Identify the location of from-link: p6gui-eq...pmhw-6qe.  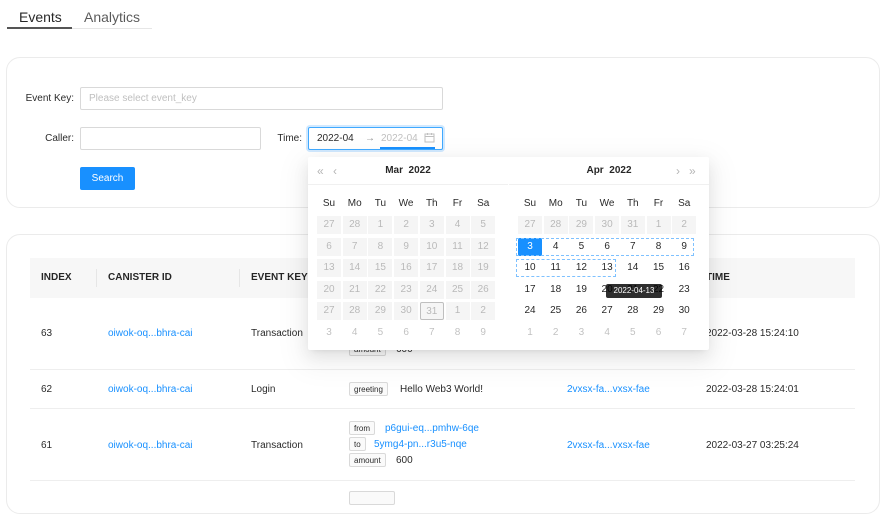
(432, 428).